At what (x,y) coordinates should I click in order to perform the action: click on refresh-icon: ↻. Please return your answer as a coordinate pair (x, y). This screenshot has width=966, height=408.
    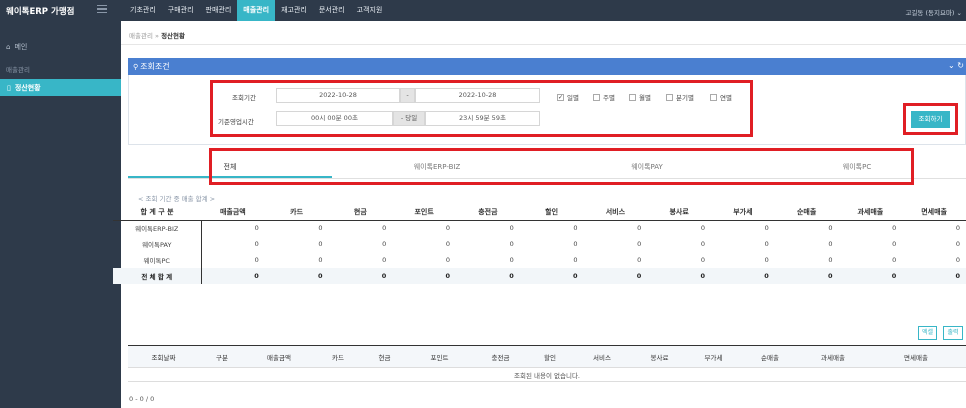
    Looking at the image, I should click on (960, 65).